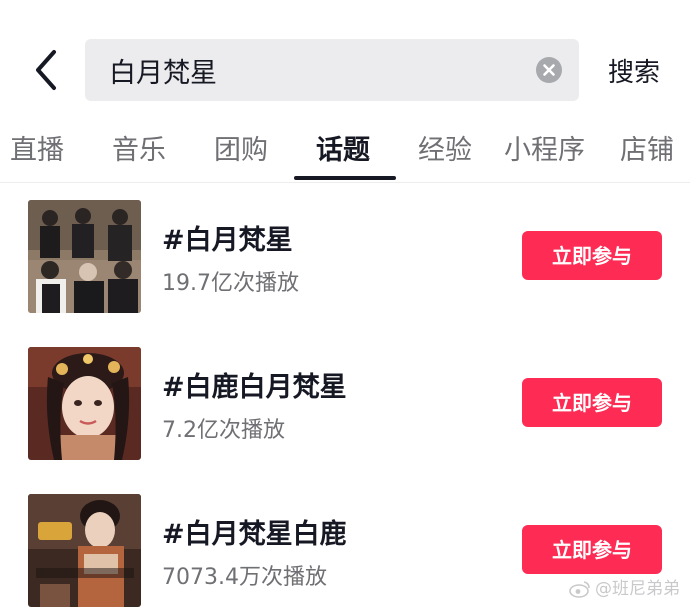 The height and width of the screenshot is (607, 690). I want to click on chevron-left-icon, so click(46, 70).